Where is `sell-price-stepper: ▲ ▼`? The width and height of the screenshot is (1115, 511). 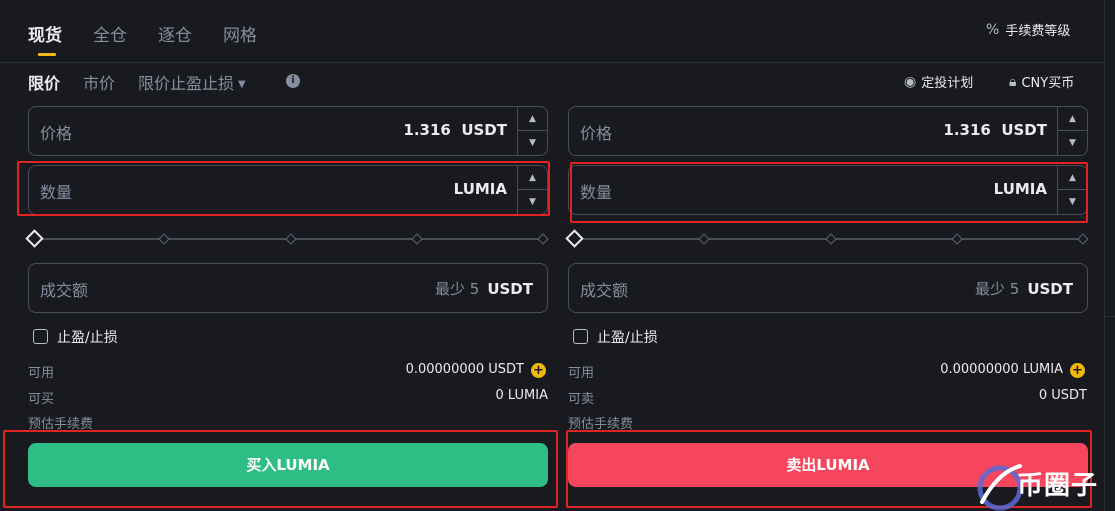 sell-price-stepper: ▲ ▼ is located at coordinates (1072, 131).